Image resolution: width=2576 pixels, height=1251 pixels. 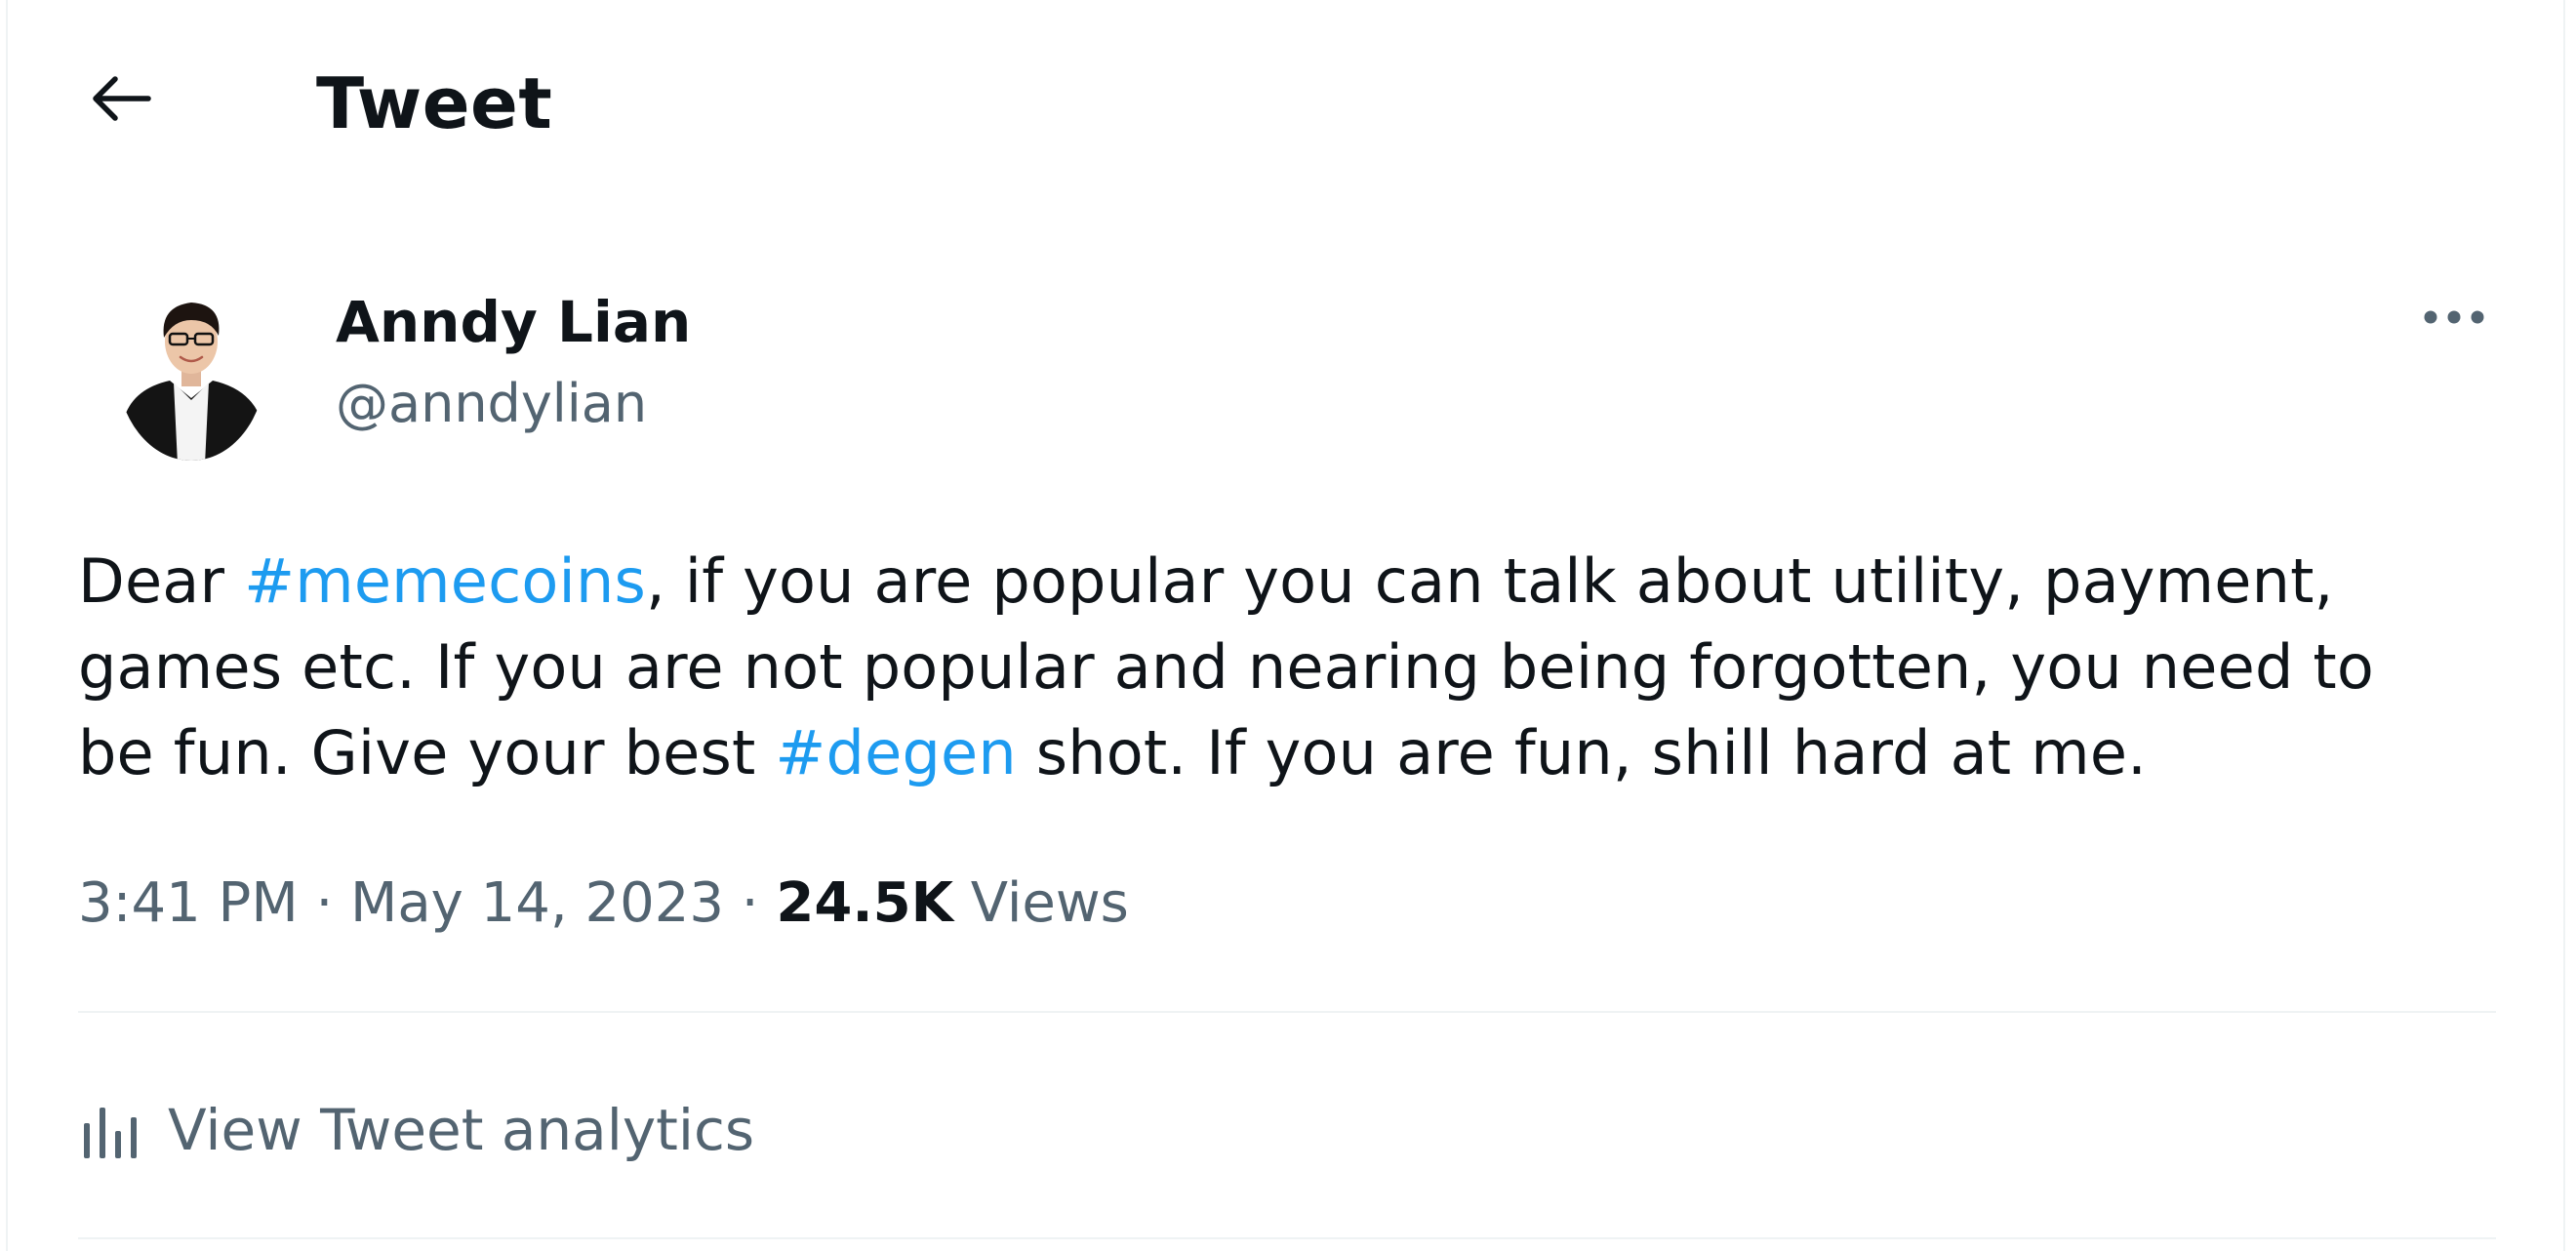 What do you see at coordinates (491, 404) in the screenshot?
I see `author-handle: @anndylian` at bounding box center [491, 404].